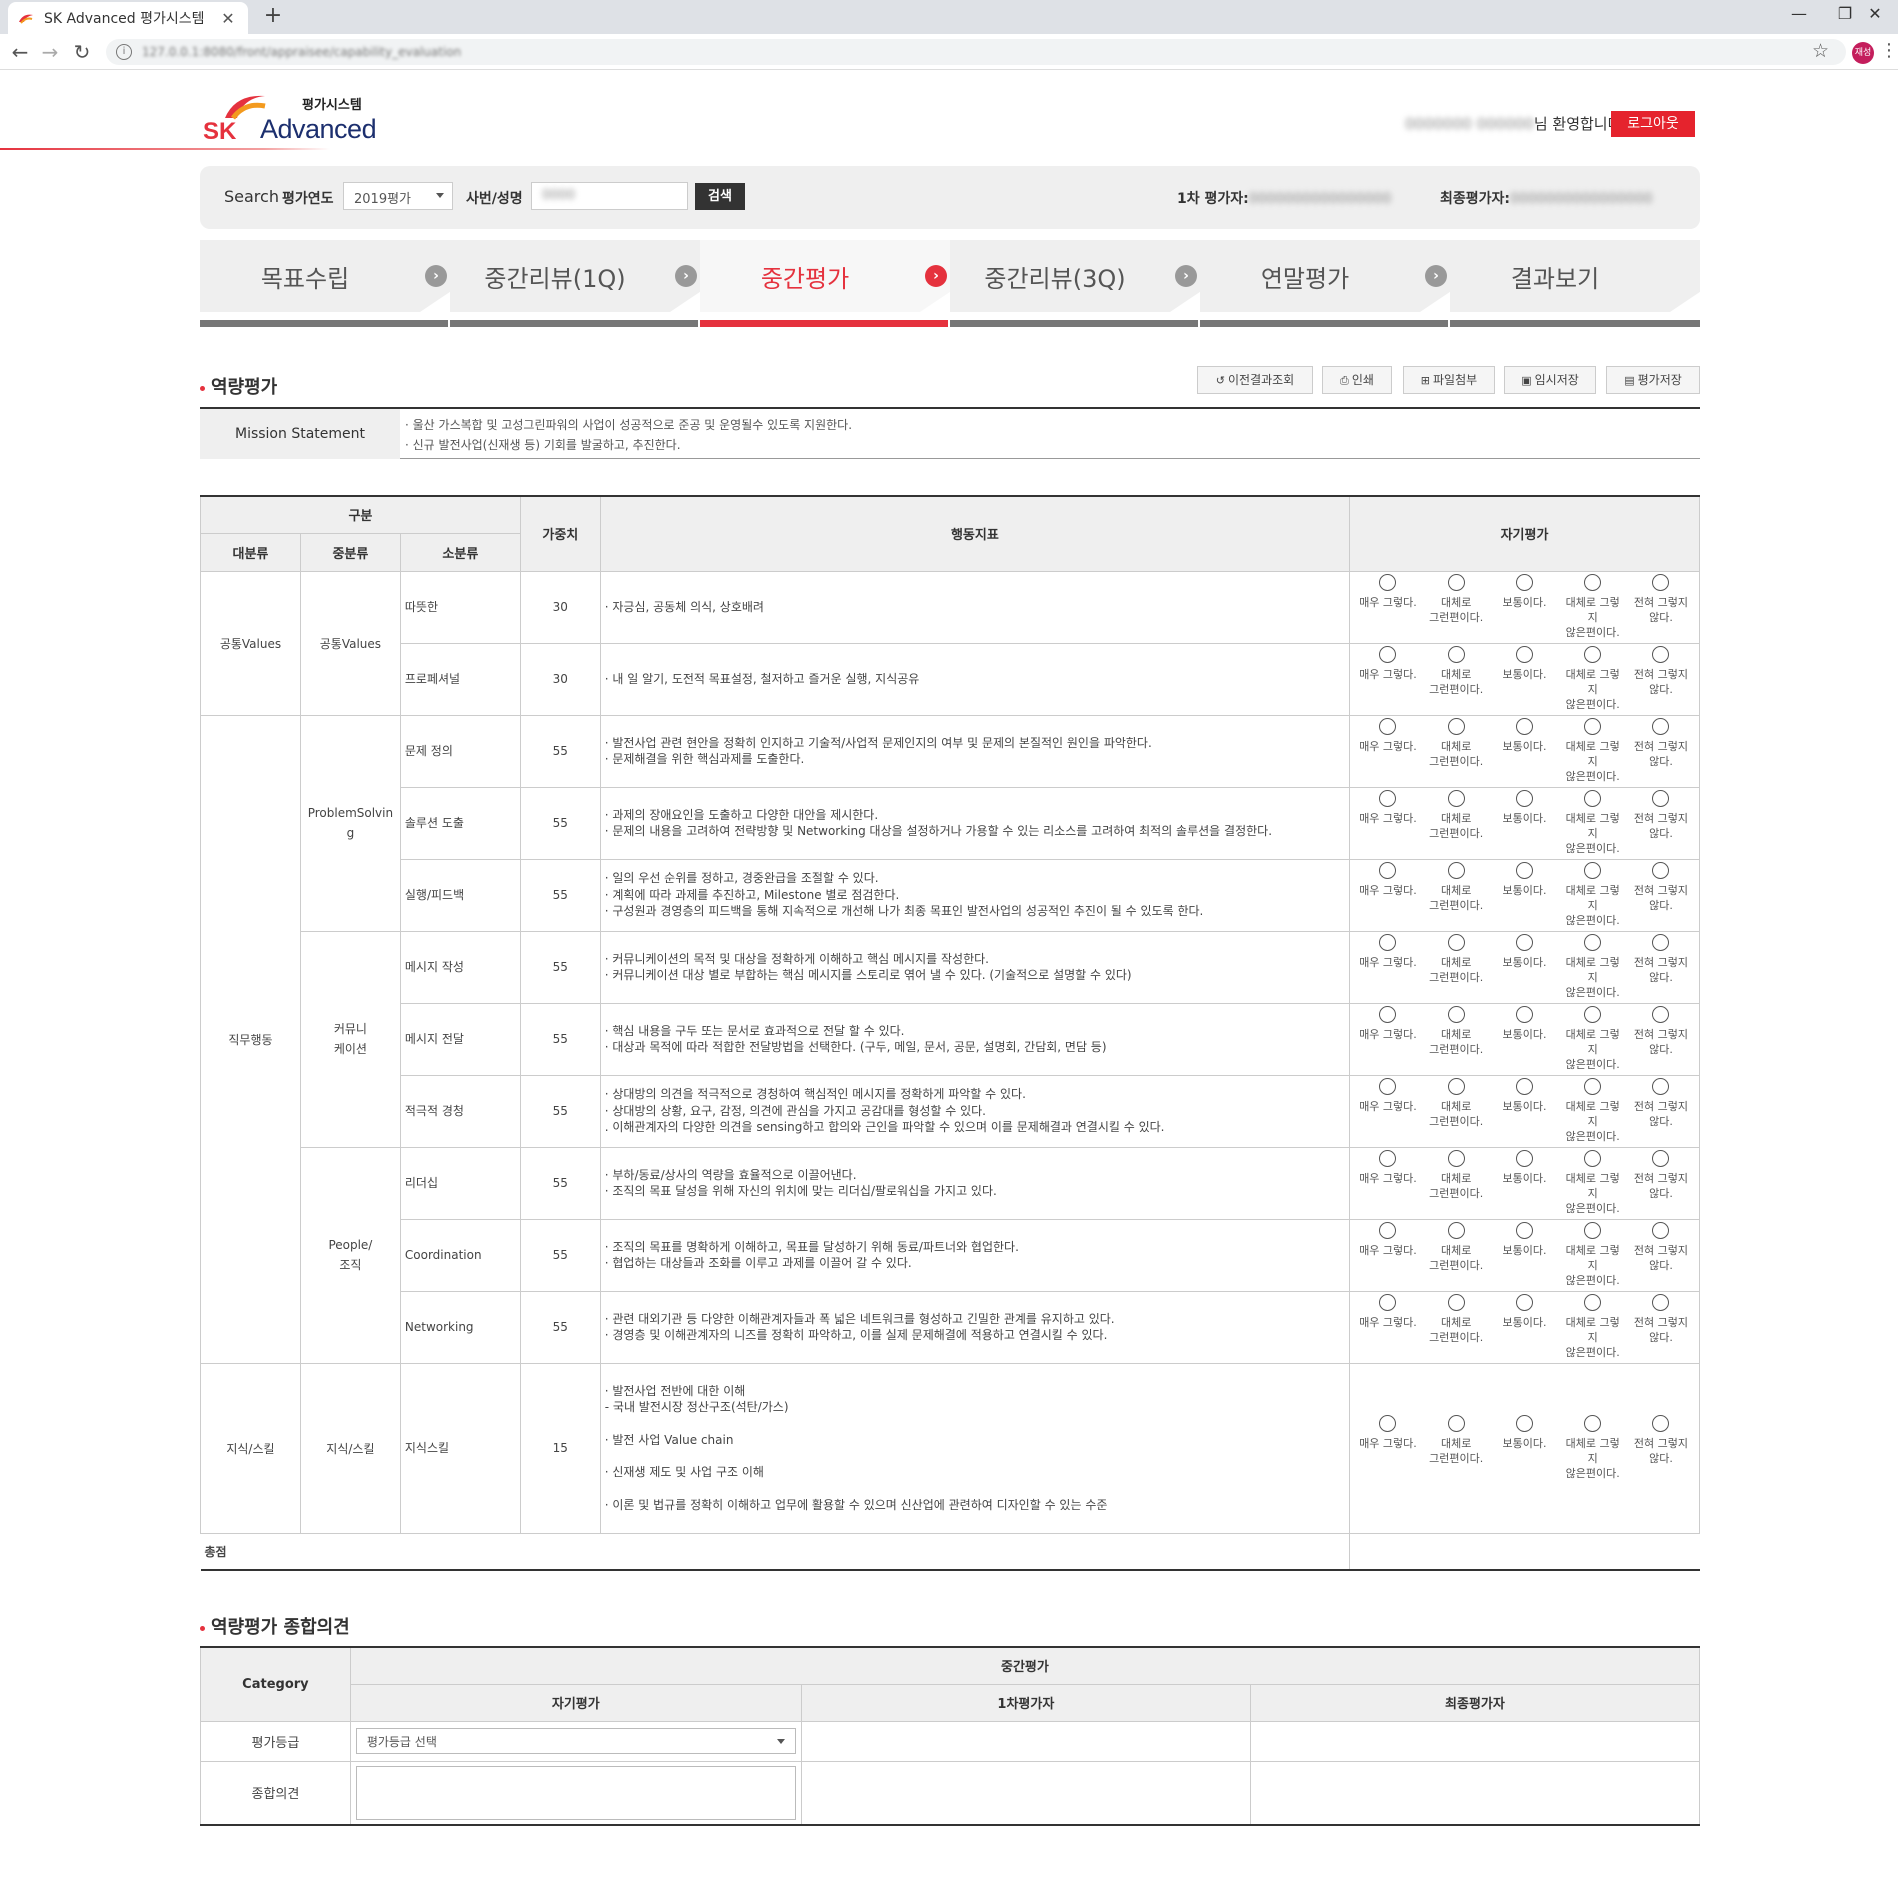  I want to click on step-goal-setting: 목표수립 ›, so click(325, 285).